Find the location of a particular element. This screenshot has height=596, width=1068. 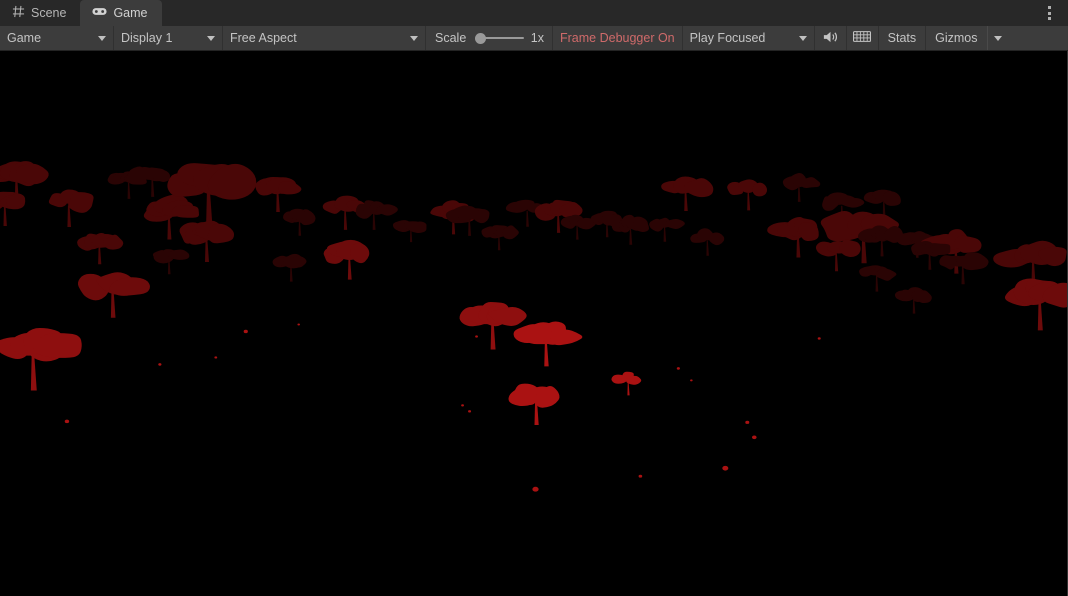

scale-slider-handle is located at coordinates (481, 38).